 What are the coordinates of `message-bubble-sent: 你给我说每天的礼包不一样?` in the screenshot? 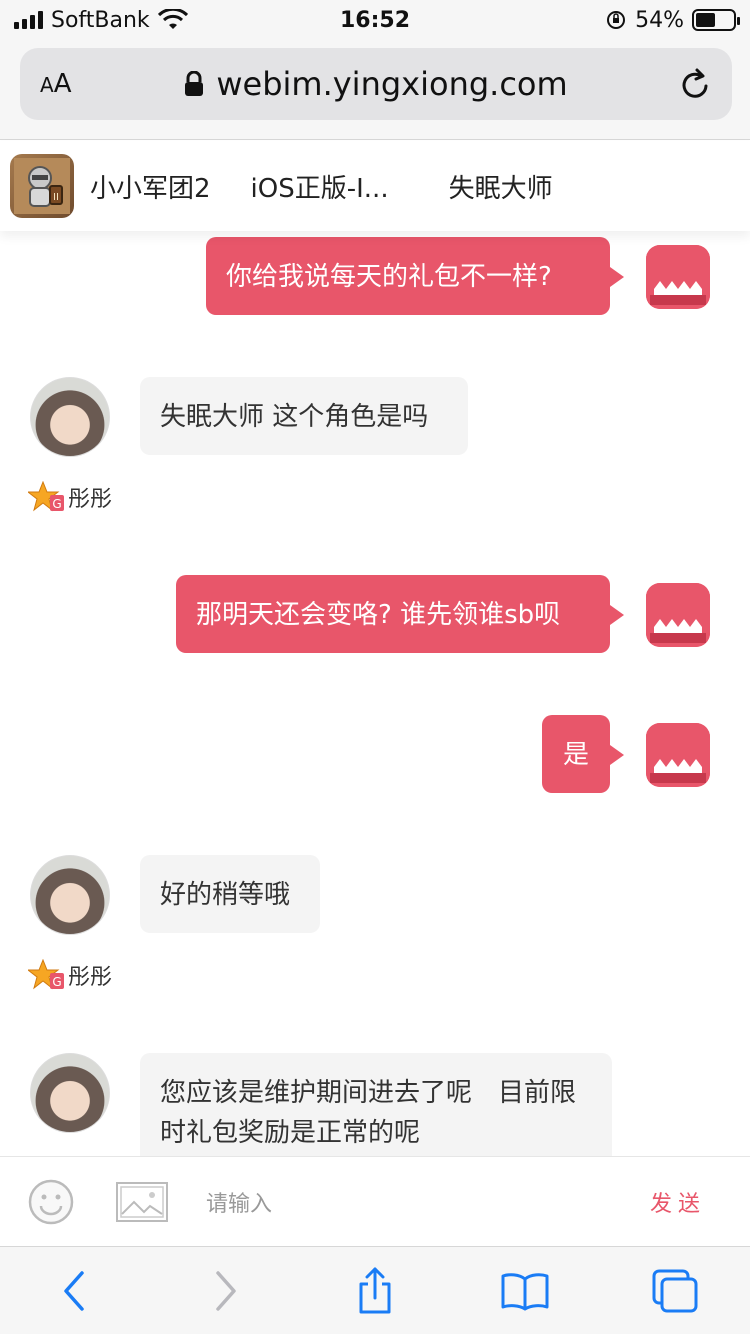 It's located at (415, 276).